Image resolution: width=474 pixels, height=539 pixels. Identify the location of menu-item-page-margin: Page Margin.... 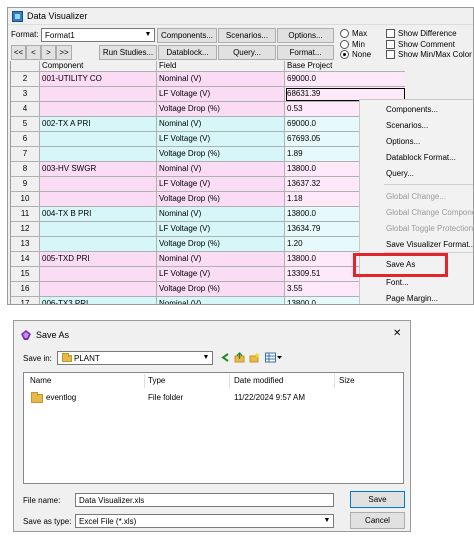
(412, 298).